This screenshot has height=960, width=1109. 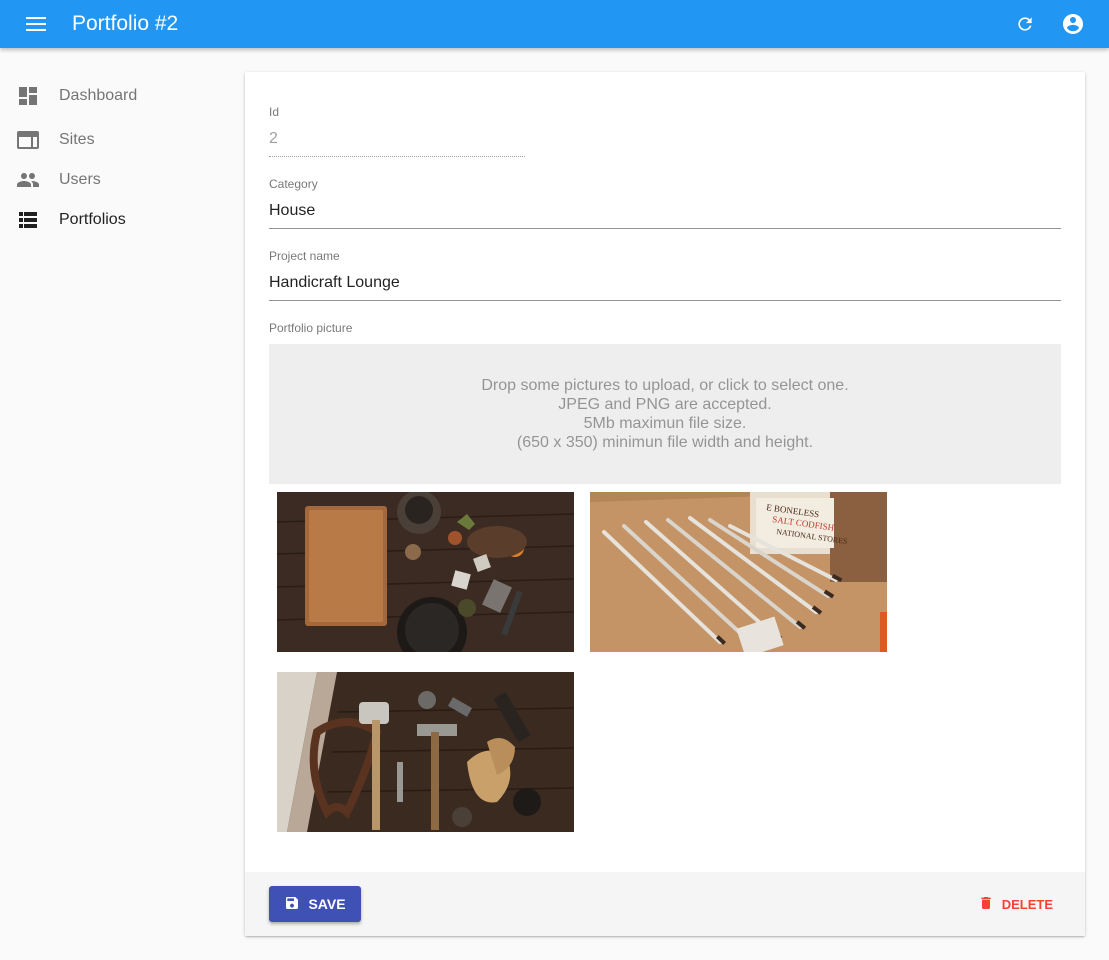 I want to click on page-title: Portfolio #2, so click(x=125, y=23).